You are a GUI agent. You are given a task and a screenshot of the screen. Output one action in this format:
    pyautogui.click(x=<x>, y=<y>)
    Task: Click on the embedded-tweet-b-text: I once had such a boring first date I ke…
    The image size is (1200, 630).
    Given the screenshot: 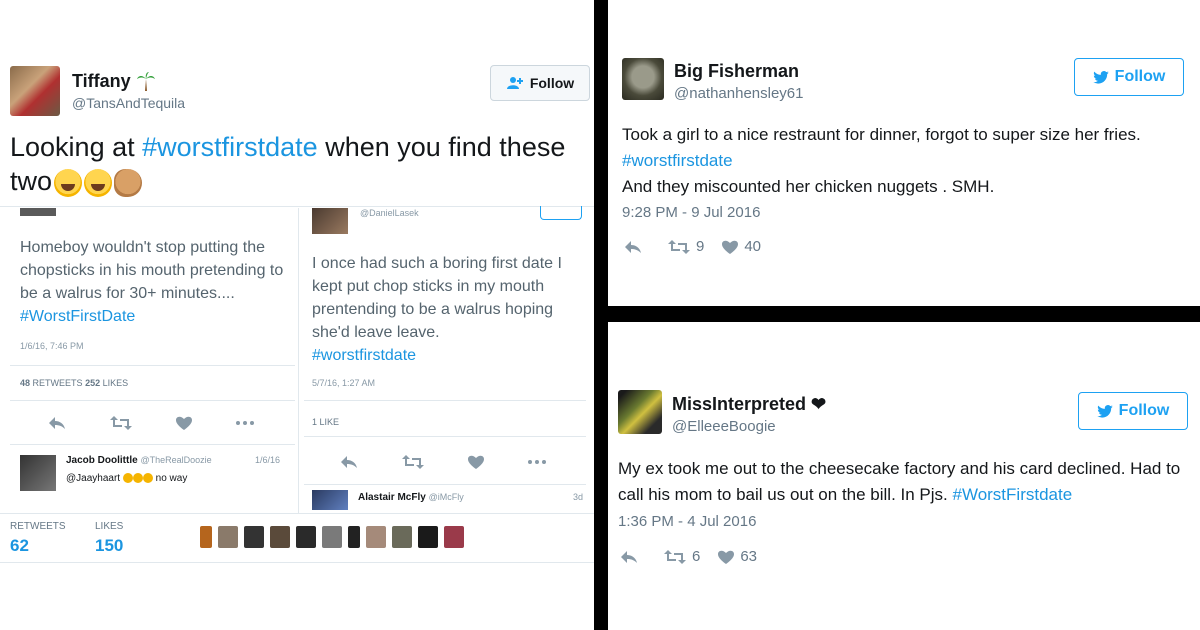 What is the action you would take?
    pyautogui.click(x=452, y=309)
    